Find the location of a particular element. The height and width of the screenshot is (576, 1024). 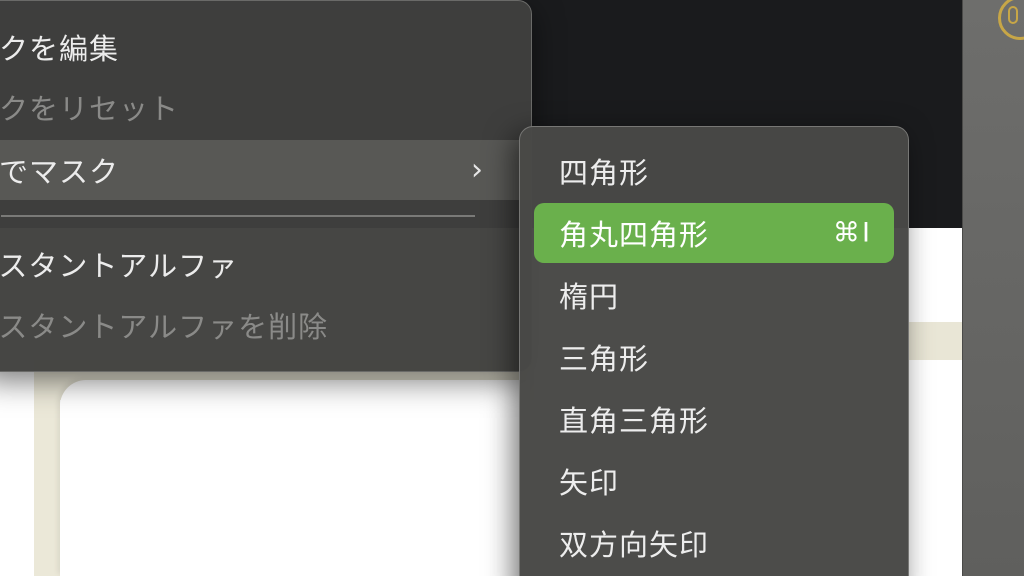

menu-item-label: スクをリセット is located at coordinates (90, 109).